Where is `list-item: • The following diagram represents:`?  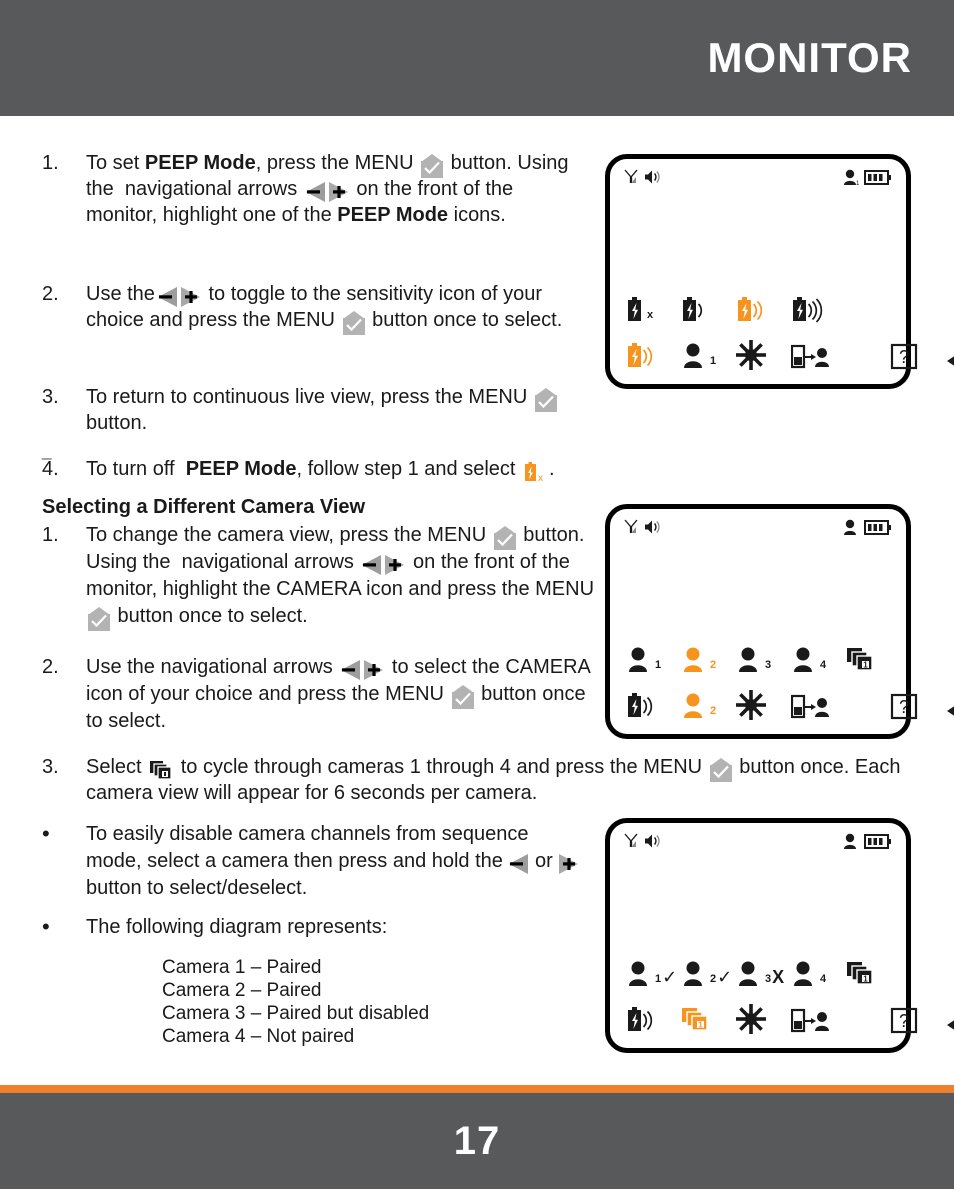
list-item: • The following diagram represents: is located at coordinates (312, 927).